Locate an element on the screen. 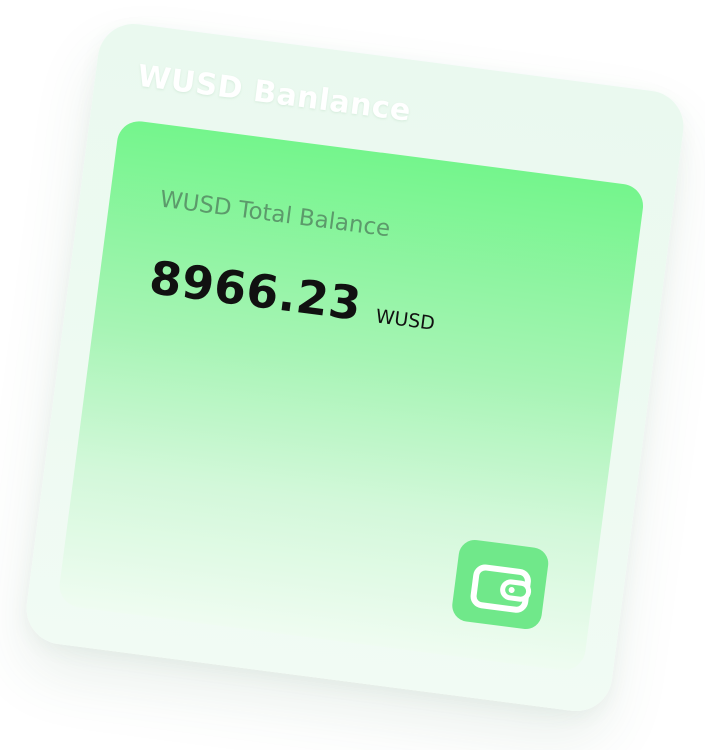 This screenshot has width=705, height=750. balance-value: 8966.23 is located at coordinates (255, 291).